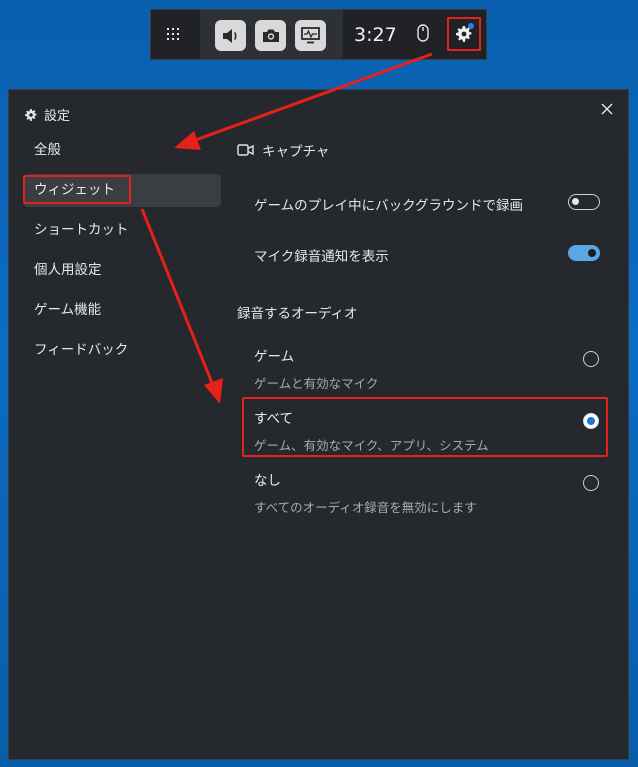  I want to click on section-header: キャプチャ, so click(427, 150).